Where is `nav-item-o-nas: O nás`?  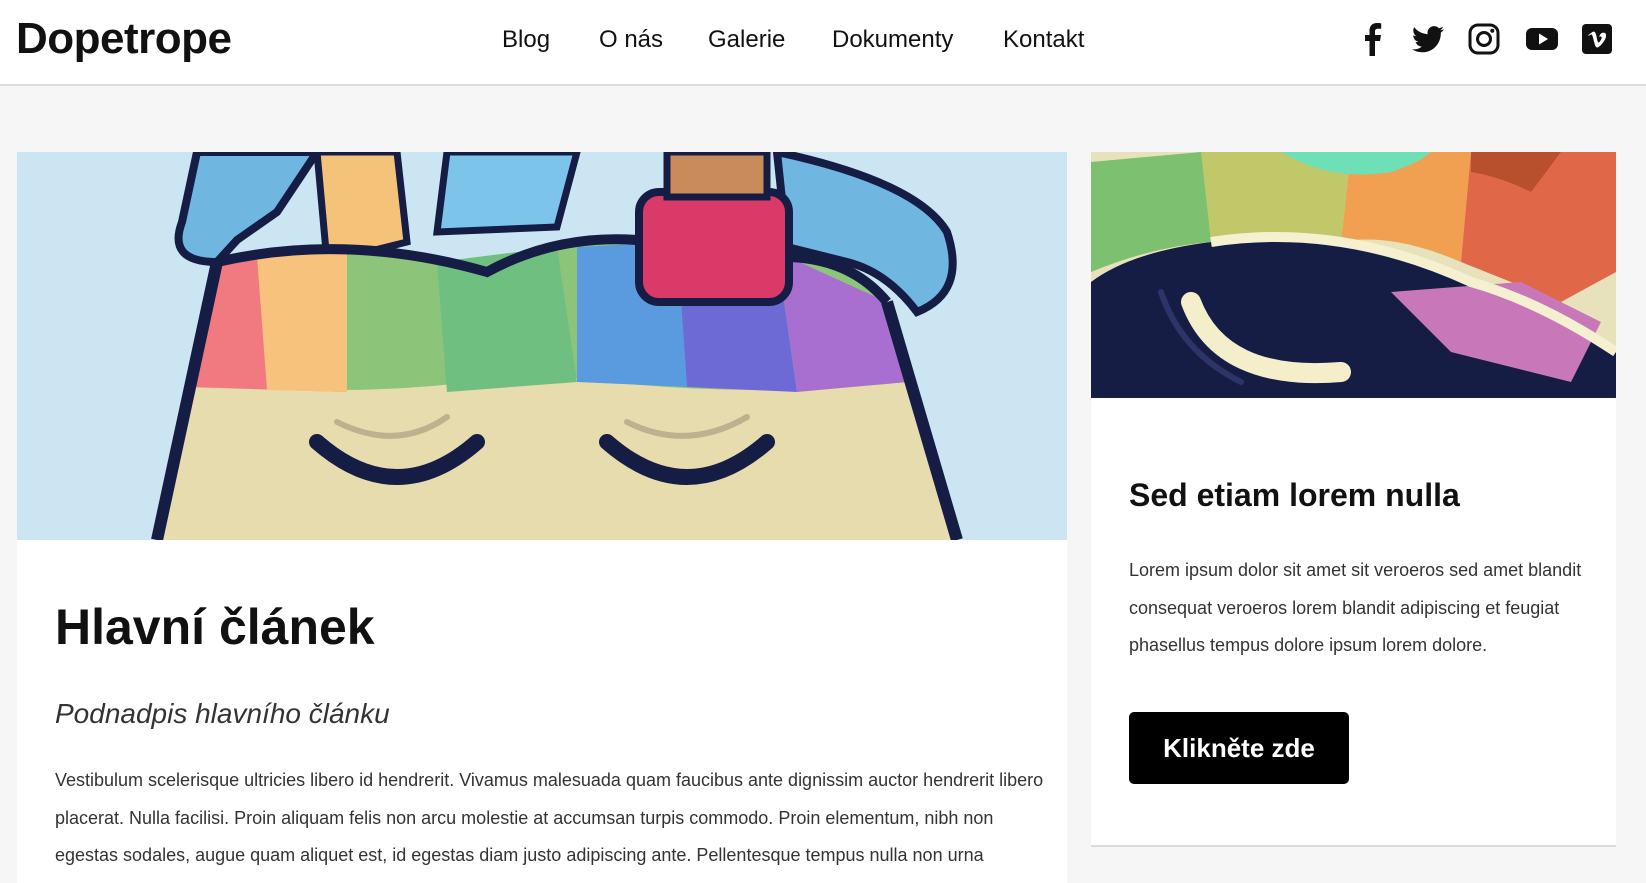
nav-item-o-nas: O nás is located at coordinates (631, 40).